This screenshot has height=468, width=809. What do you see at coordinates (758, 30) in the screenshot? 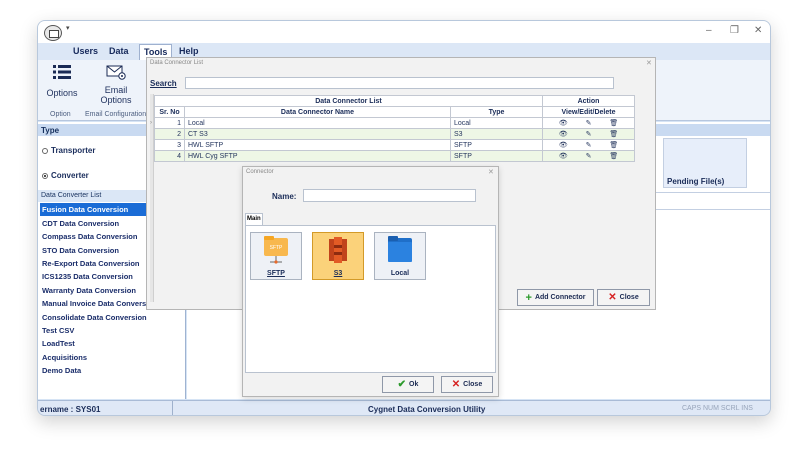
I see `close-window-icon: ✕` at bounding box center [758, 30].